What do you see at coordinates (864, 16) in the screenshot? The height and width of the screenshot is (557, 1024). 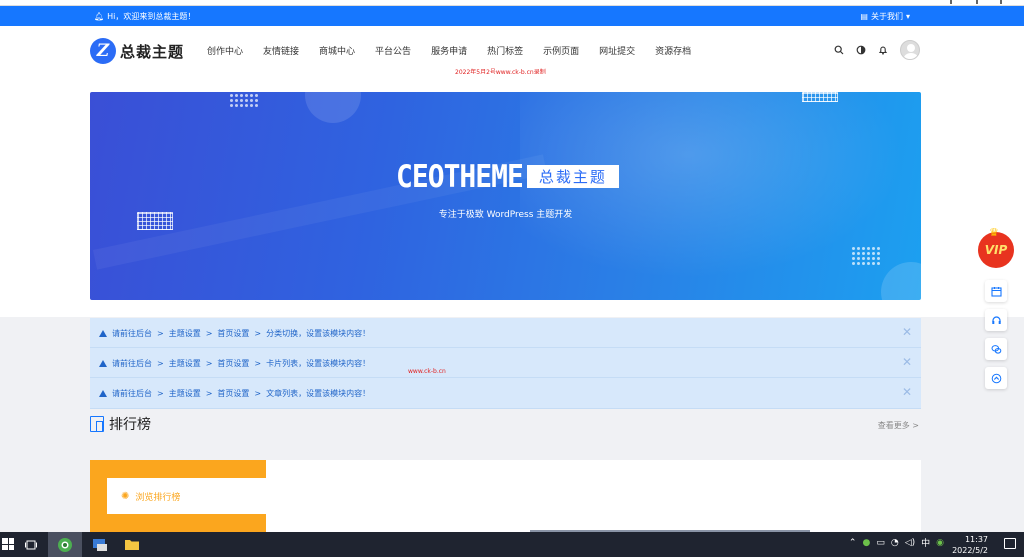 I see `doc-icon: ▤` at bounding box center [864, 16].